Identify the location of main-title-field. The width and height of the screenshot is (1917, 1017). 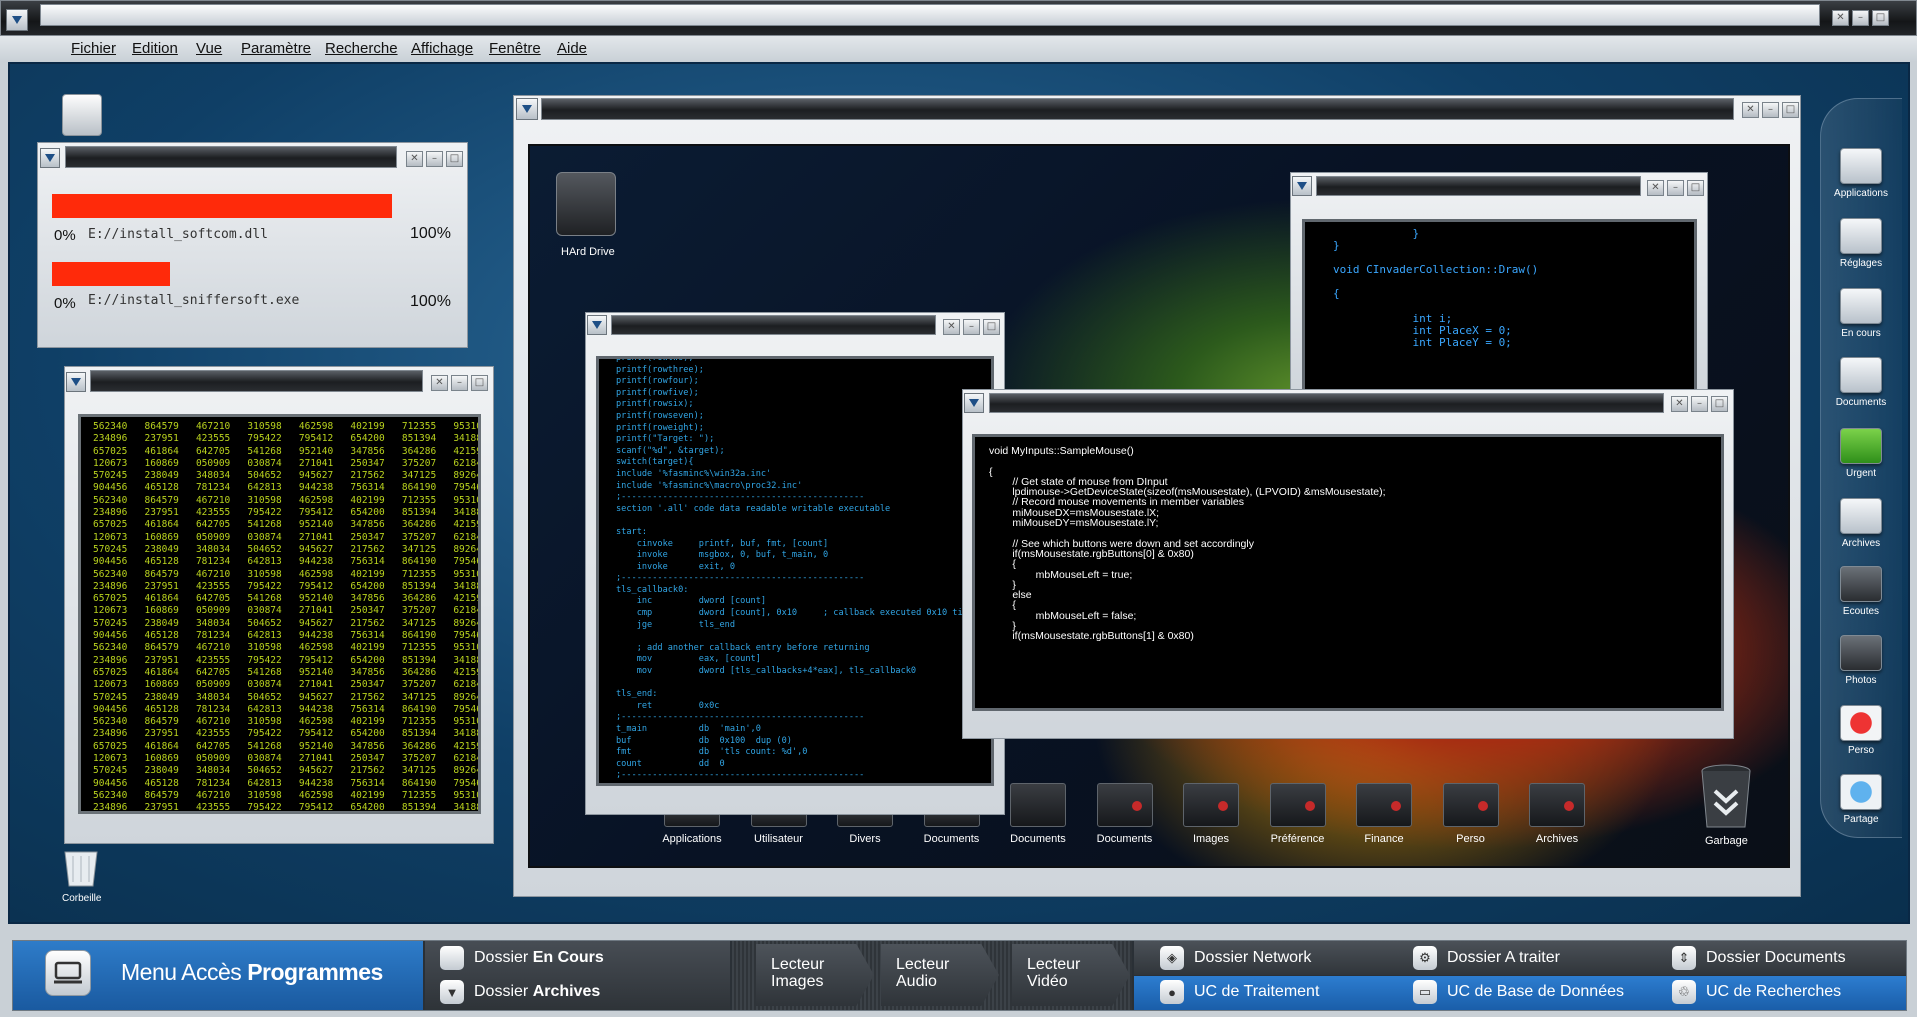
(930, 15).